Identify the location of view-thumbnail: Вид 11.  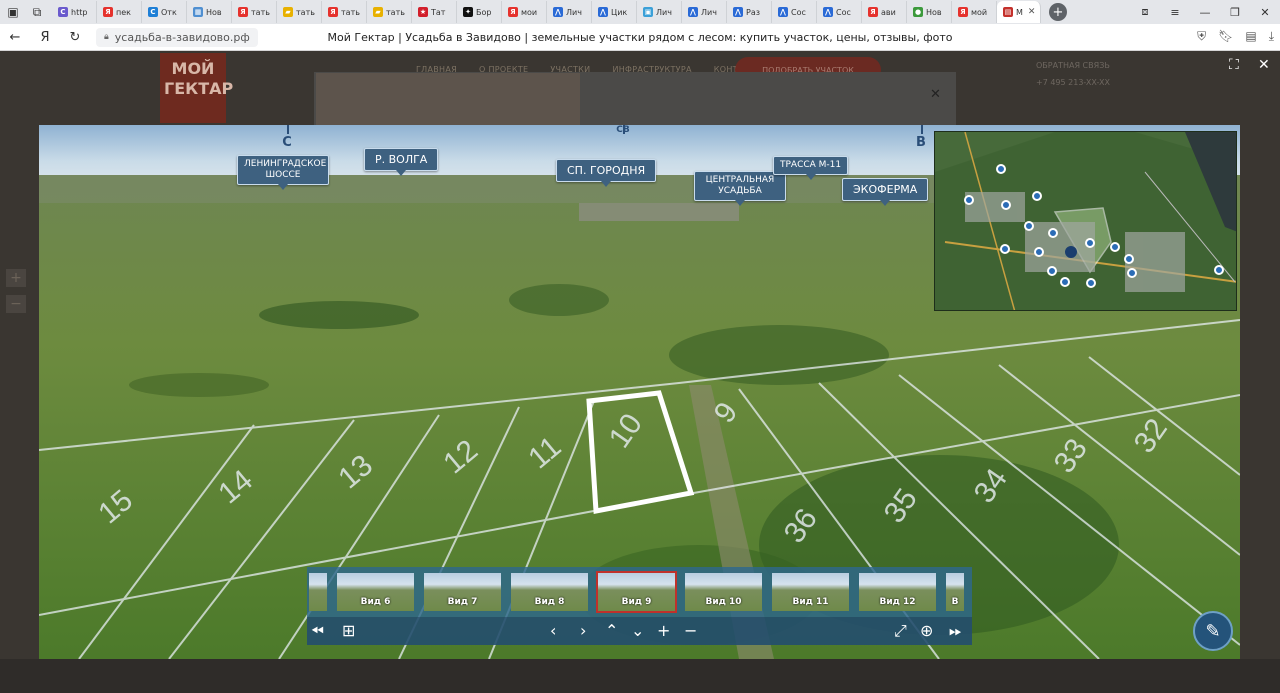
(810, 592).